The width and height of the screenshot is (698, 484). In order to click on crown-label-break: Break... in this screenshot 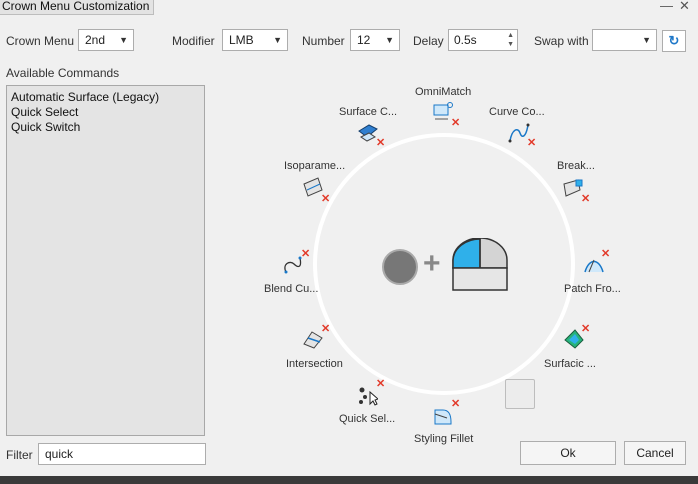, I will do `click(576, 166)`.